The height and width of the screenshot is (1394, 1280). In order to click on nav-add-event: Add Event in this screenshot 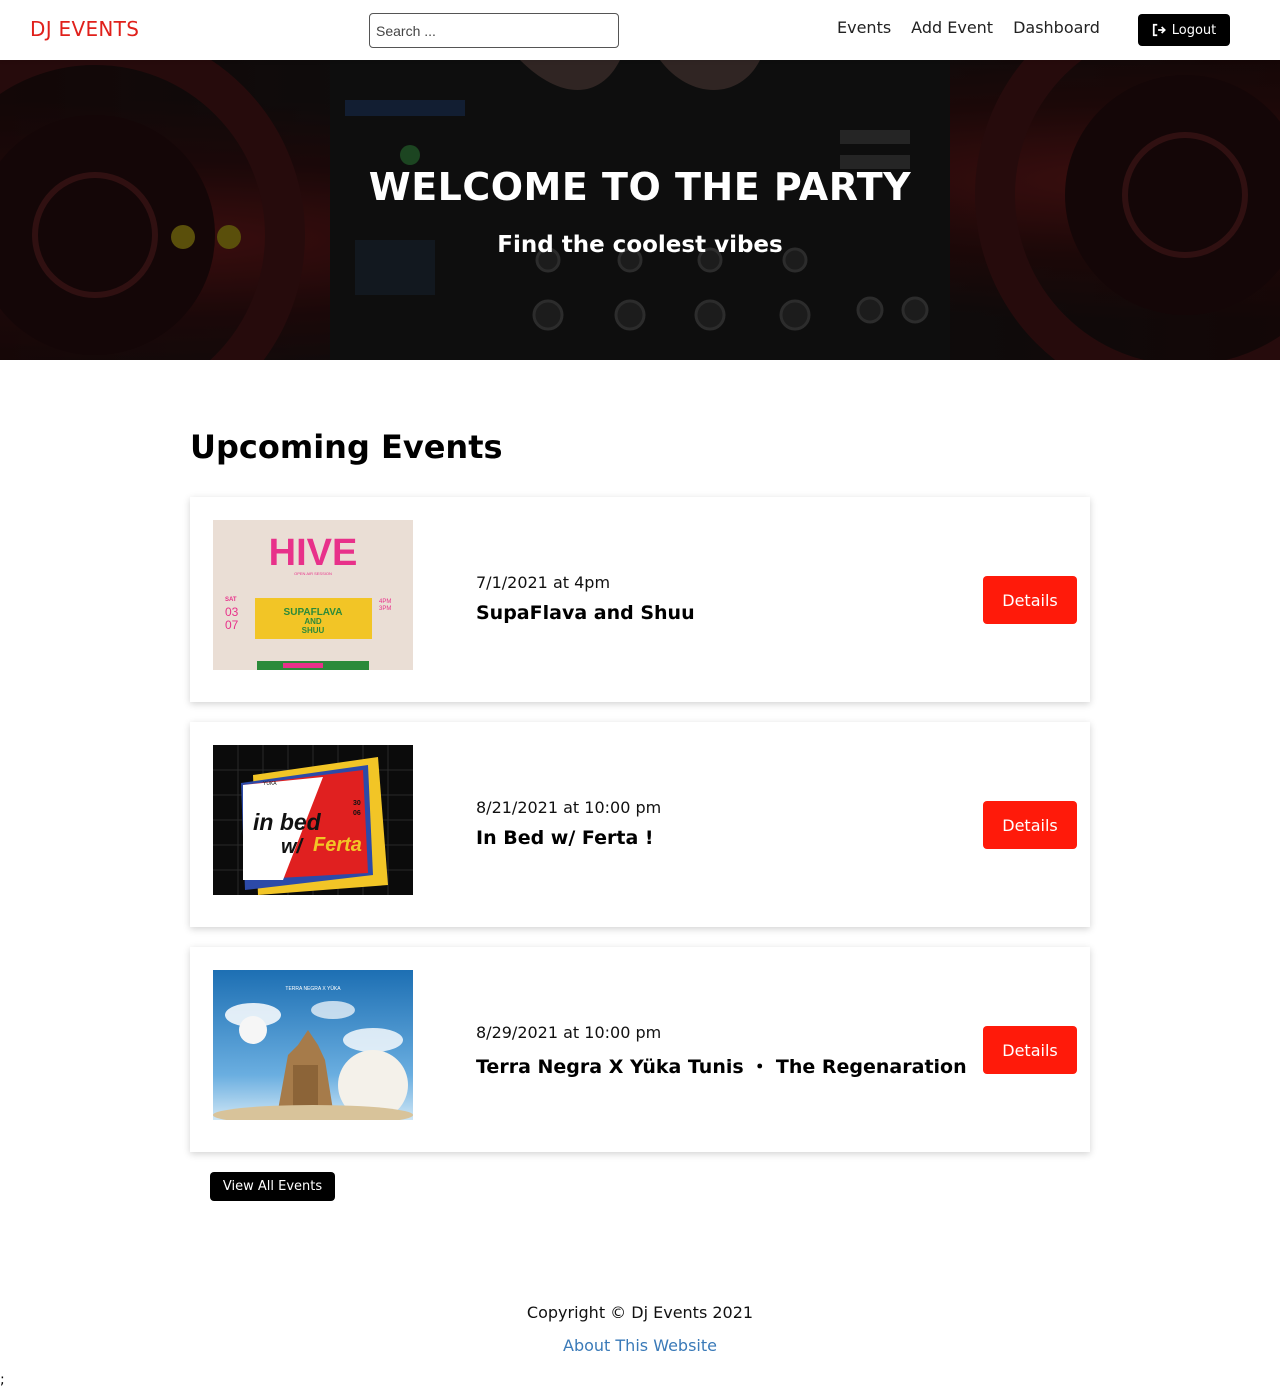, I will do `click(952, 27)`.